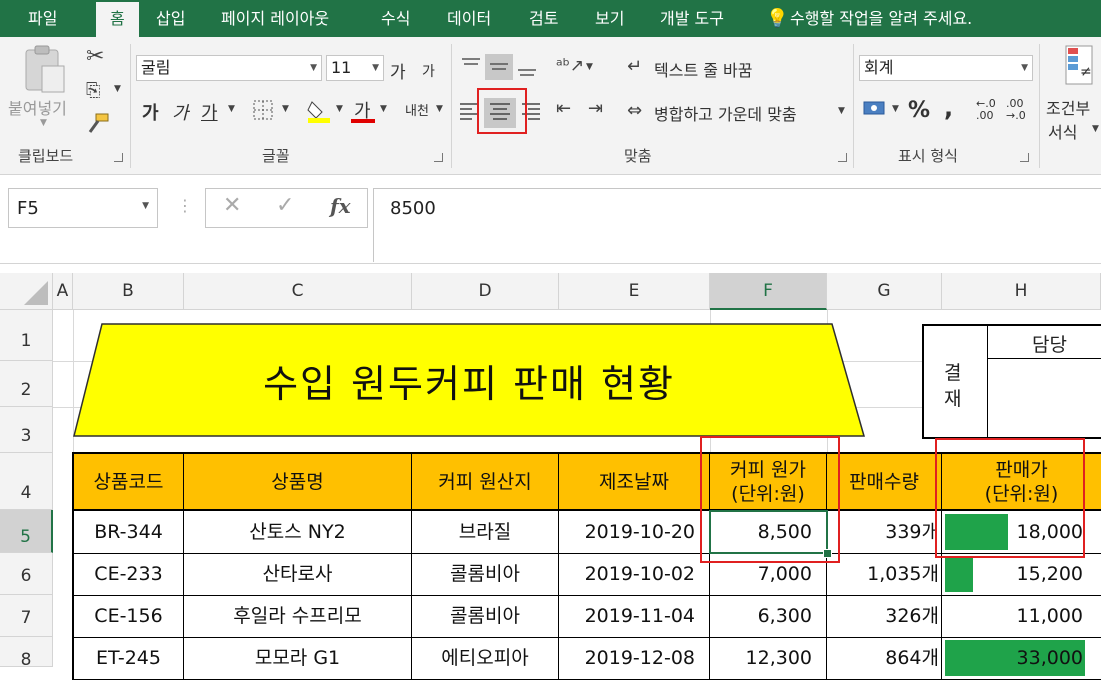 The image size is (1101, 683). I want to click on paste-icon, so click(44, 70).